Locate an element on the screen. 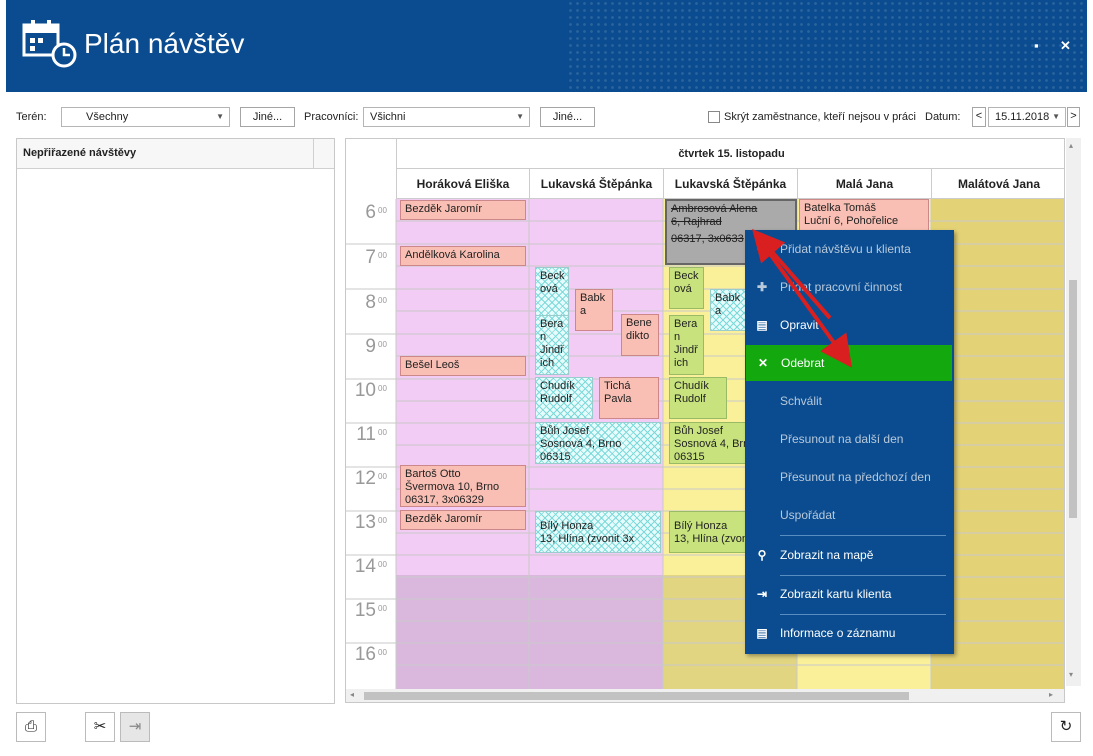 The image size is (1093, 756). annotation-arrows is located at coordinates (802, 298).